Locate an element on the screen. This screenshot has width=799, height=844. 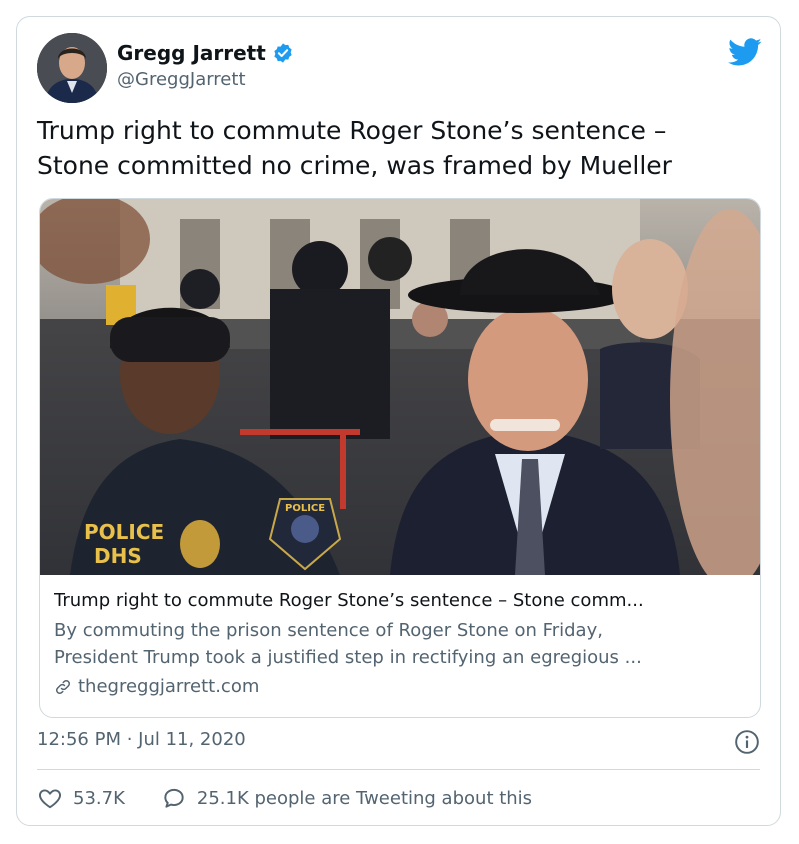
divider is located at coordinates (398, 769).